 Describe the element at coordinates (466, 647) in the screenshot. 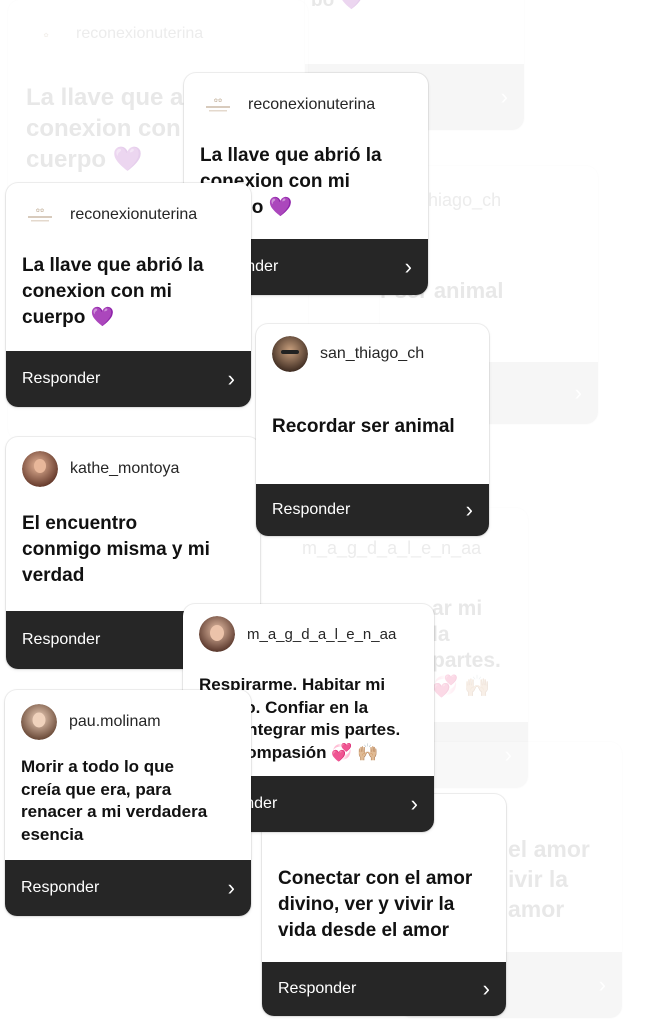

I see `question-text: ar mi la partes. 💞 🙌🏼` at that location.